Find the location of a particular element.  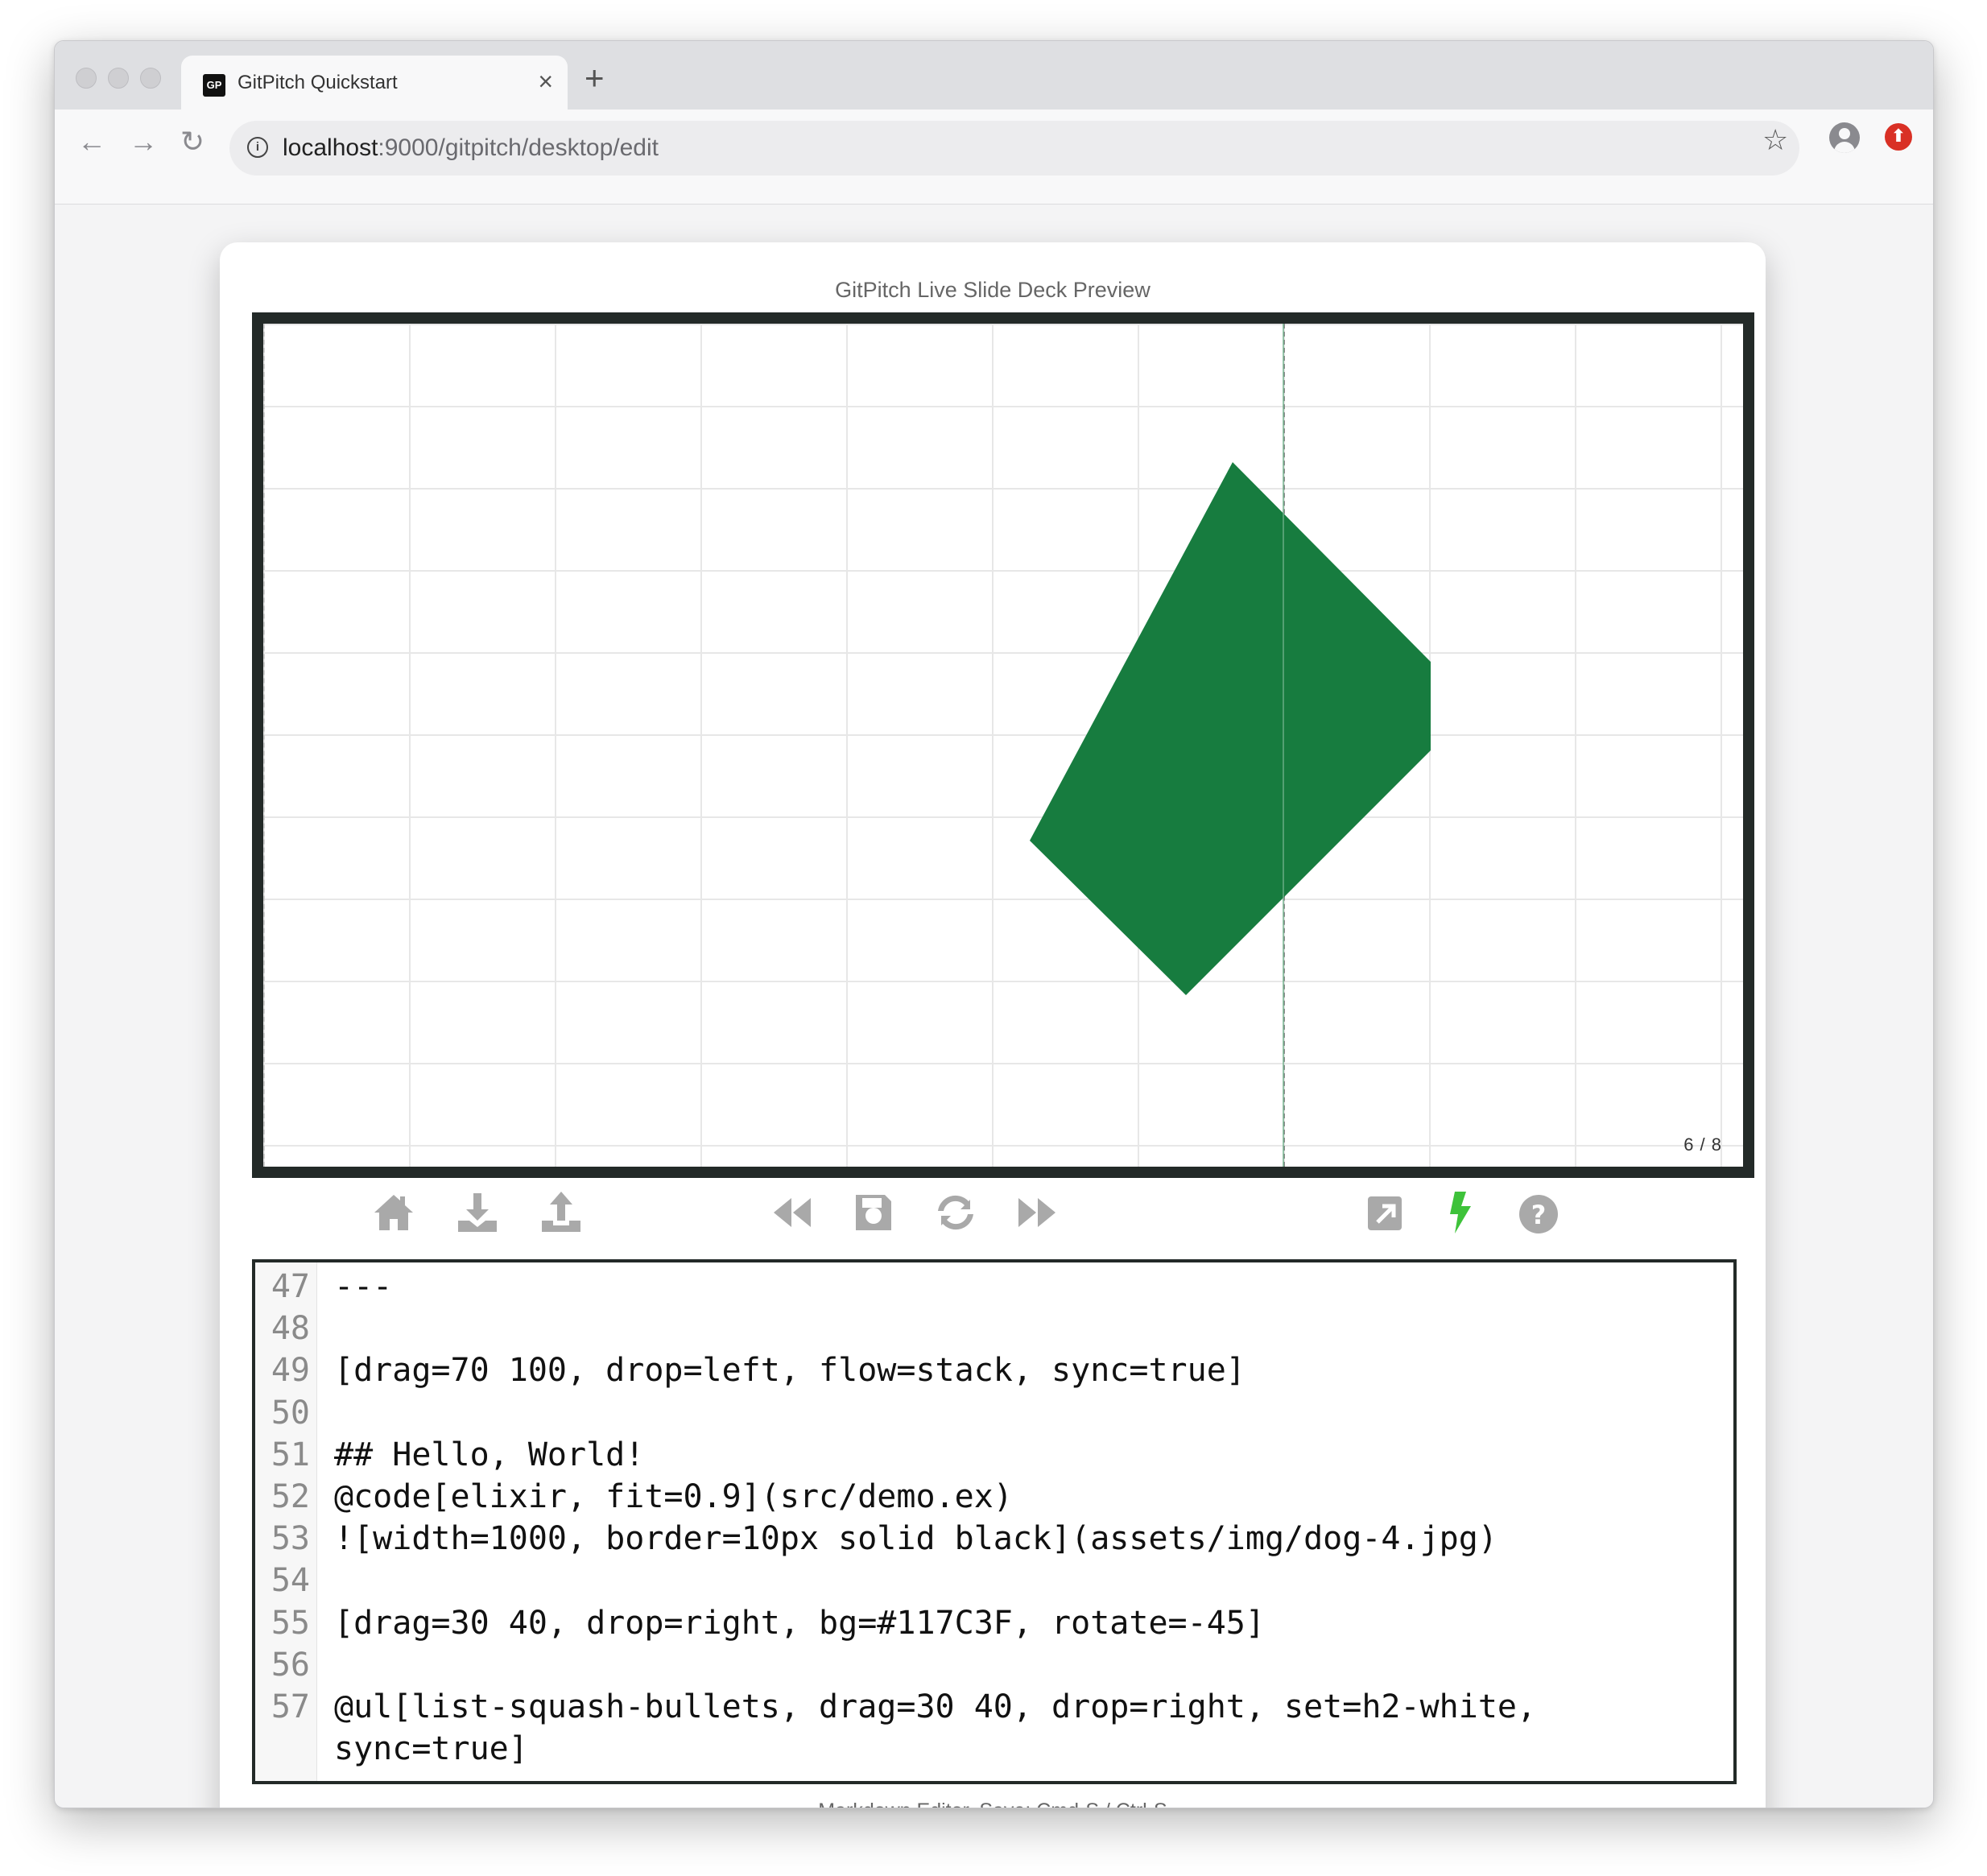

tab-title: GitPitch Quickstart is located at coordinates (318, 82).